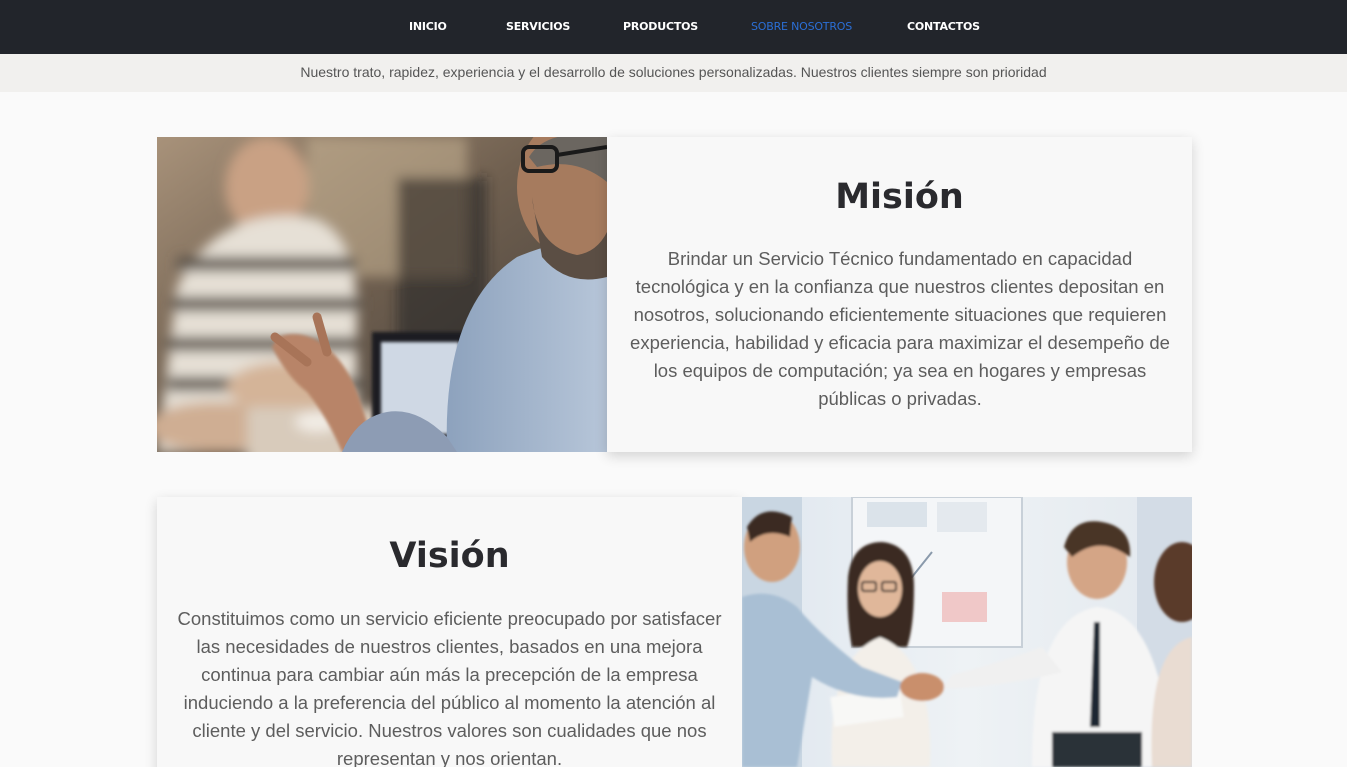  I want to click on nav-link-productos: PRODUCTOS, so click(660, 27).